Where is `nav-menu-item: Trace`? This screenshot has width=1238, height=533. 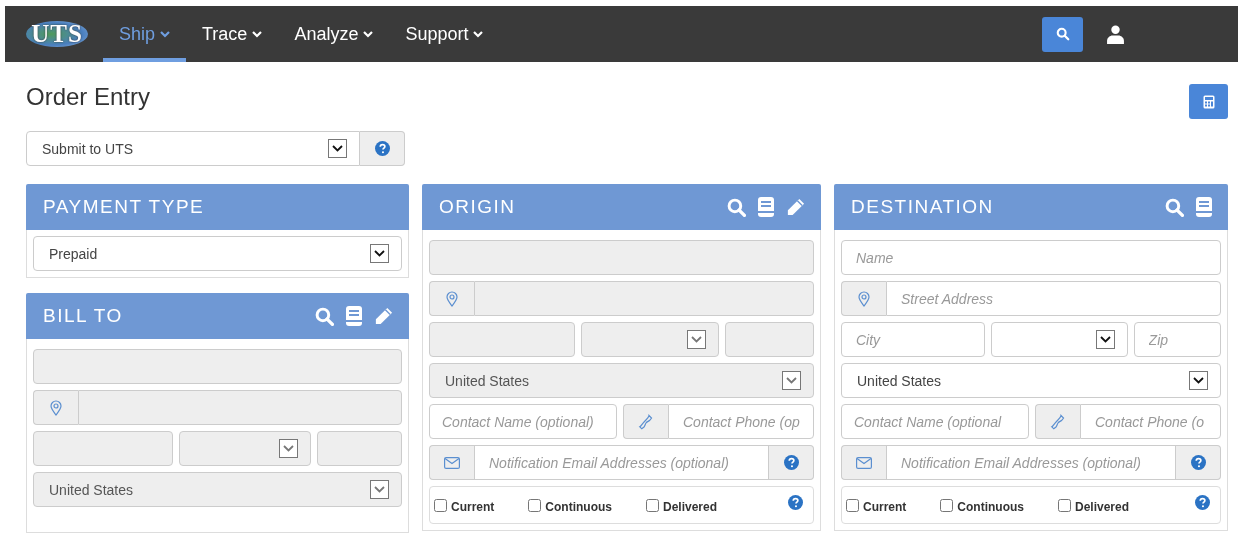 nav-menu-item: Trace is located at coordinates (232, 34).